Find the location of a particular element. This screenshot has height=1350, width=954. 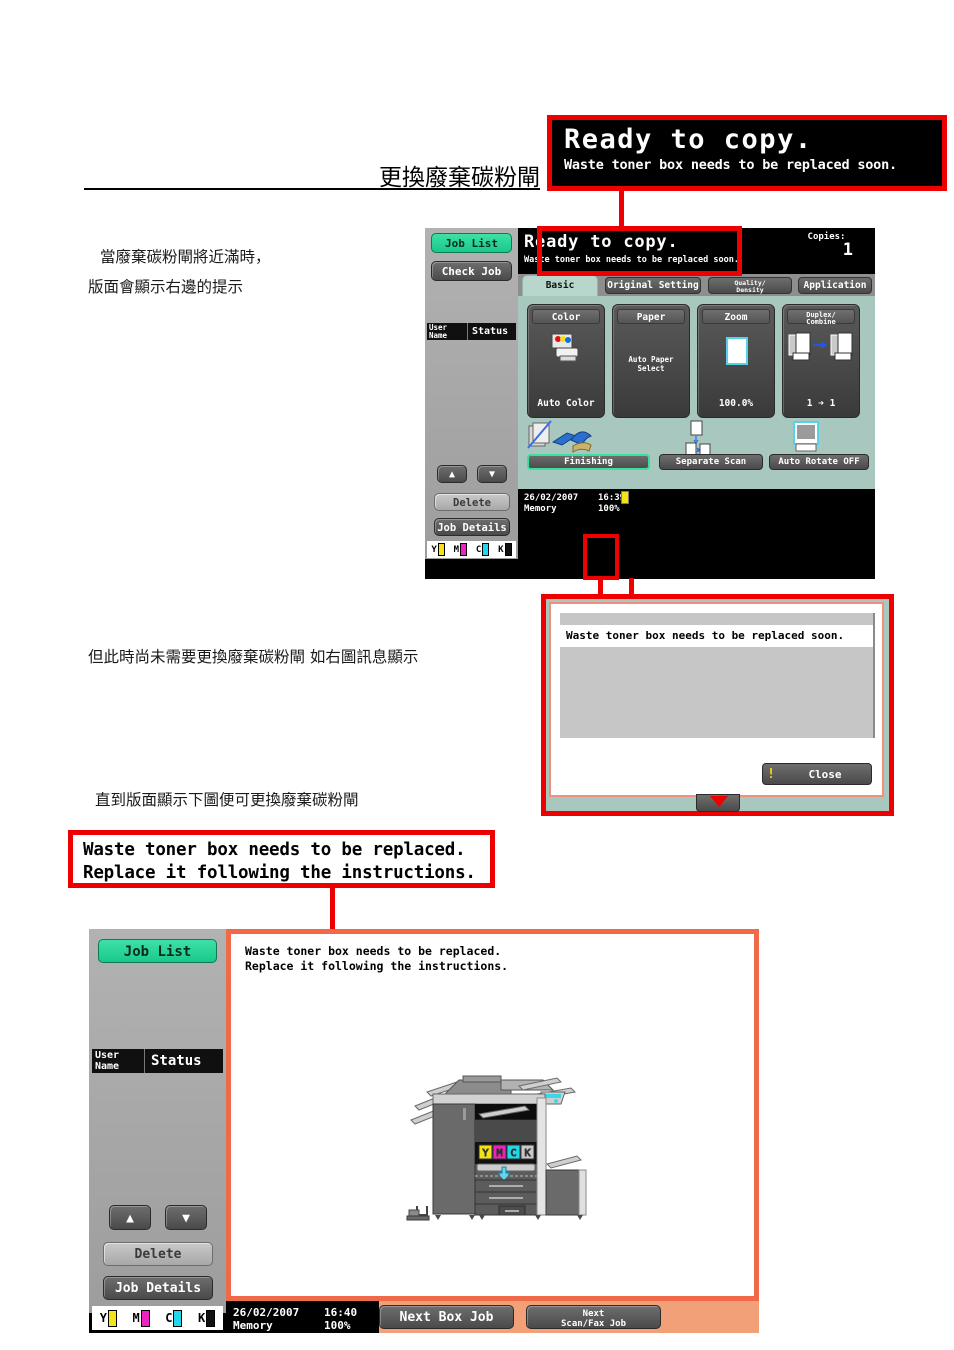

page-title: 更換廢棄碳粉閘 is located at coordinates (459, 178).